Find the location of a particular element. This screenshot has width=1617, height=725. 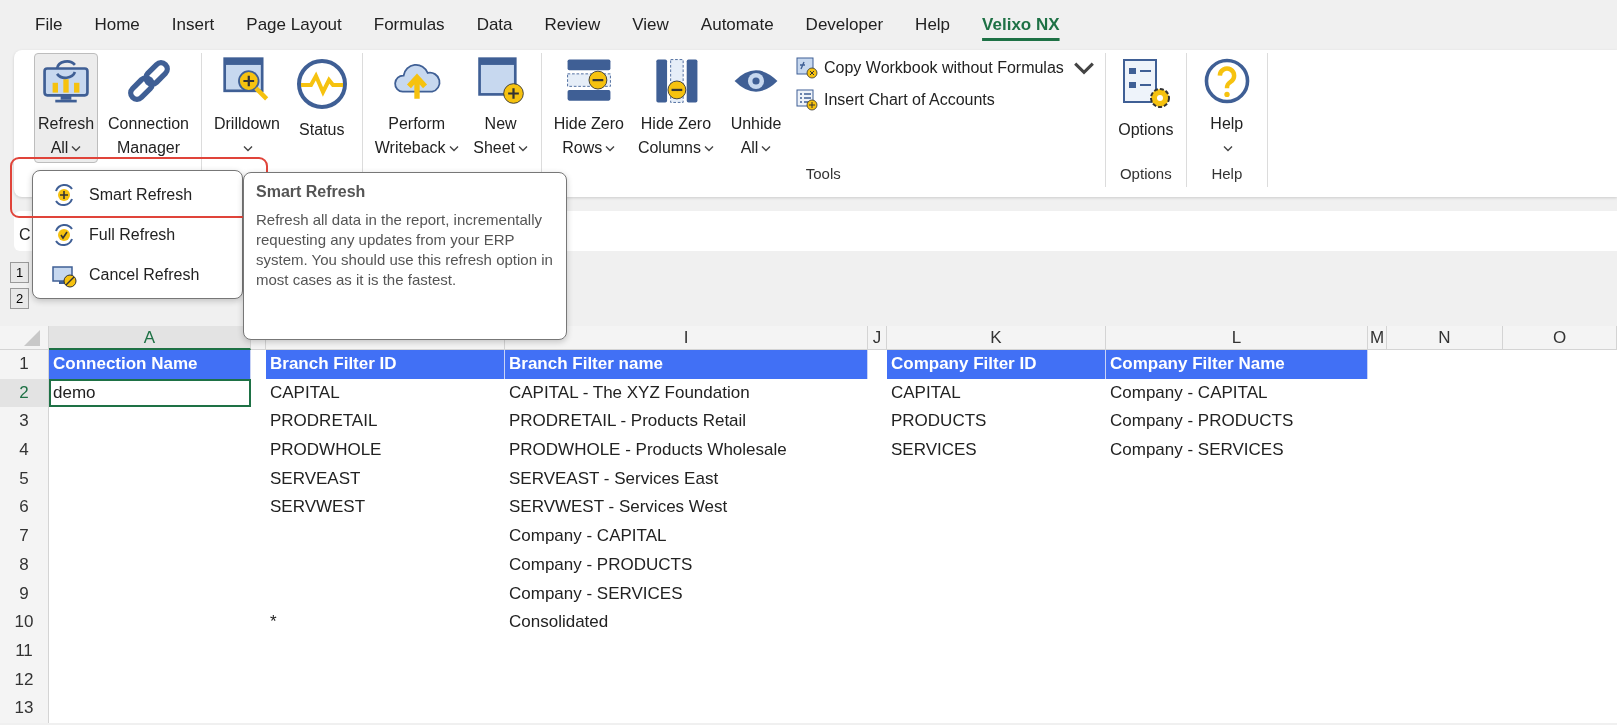

row-header: 6 is located at coordinates (24, 508).